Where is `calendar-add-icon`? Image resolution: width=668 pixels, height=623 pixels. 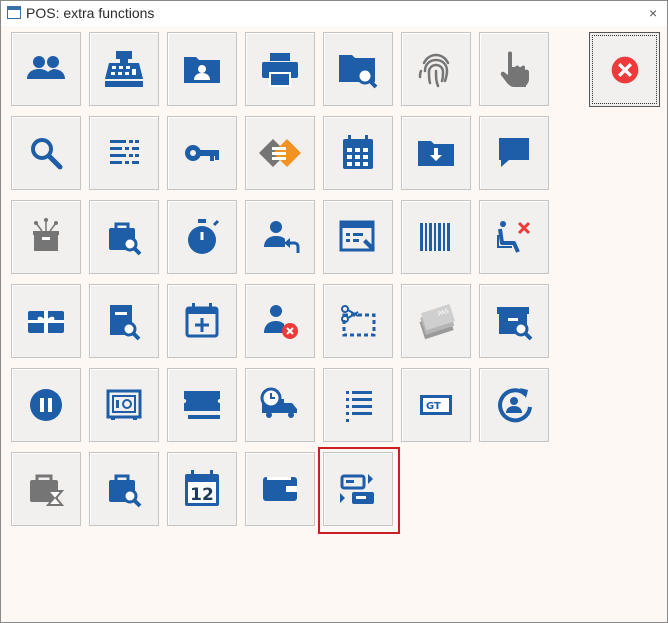
calendar-add-icon is located at coordinates (202, 320).